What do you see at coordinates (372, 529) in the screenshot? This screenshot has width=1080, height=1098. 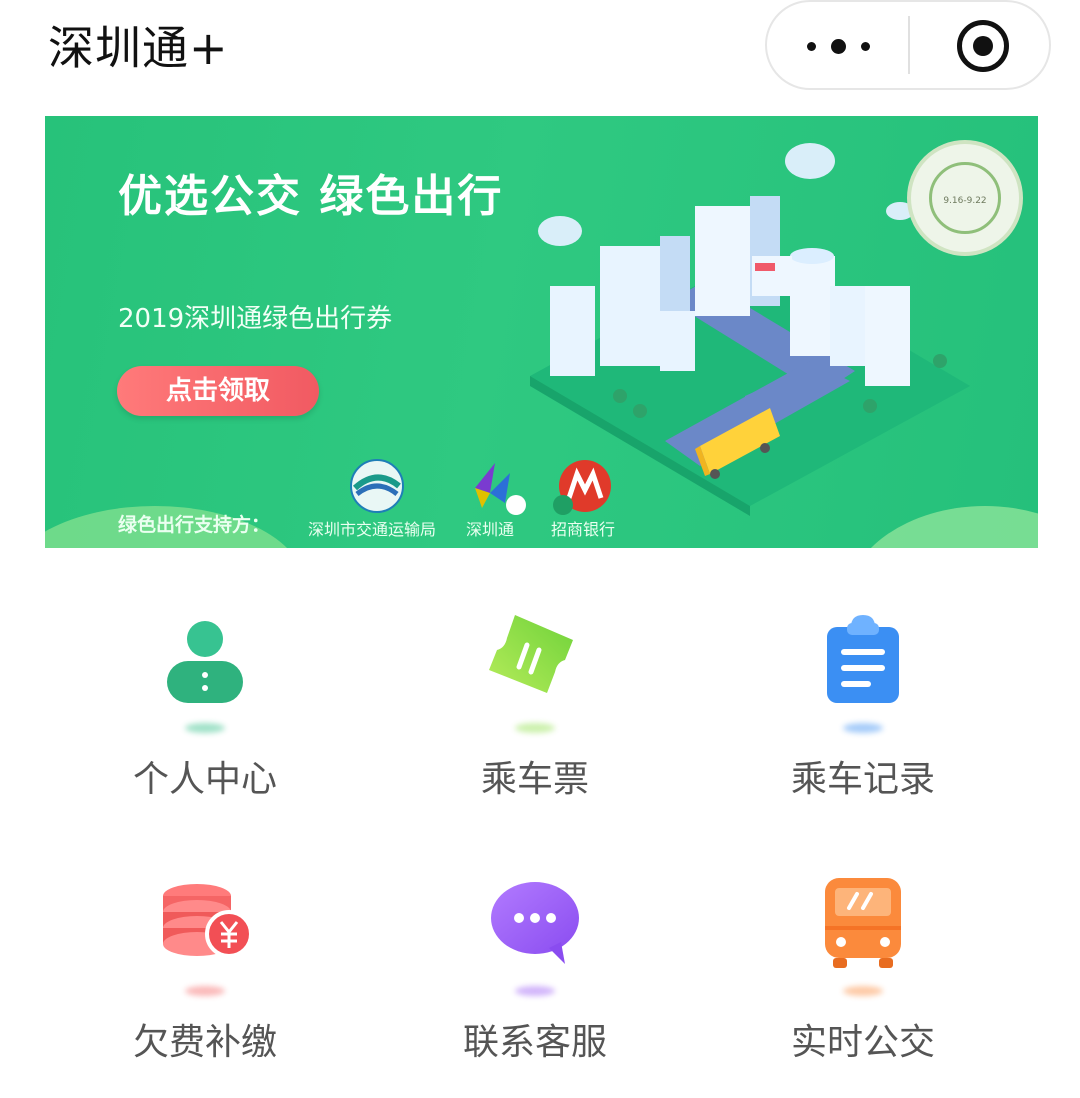 I see `sponsor-label: 深圳市交通运输局` at bounding box center [372, 529].